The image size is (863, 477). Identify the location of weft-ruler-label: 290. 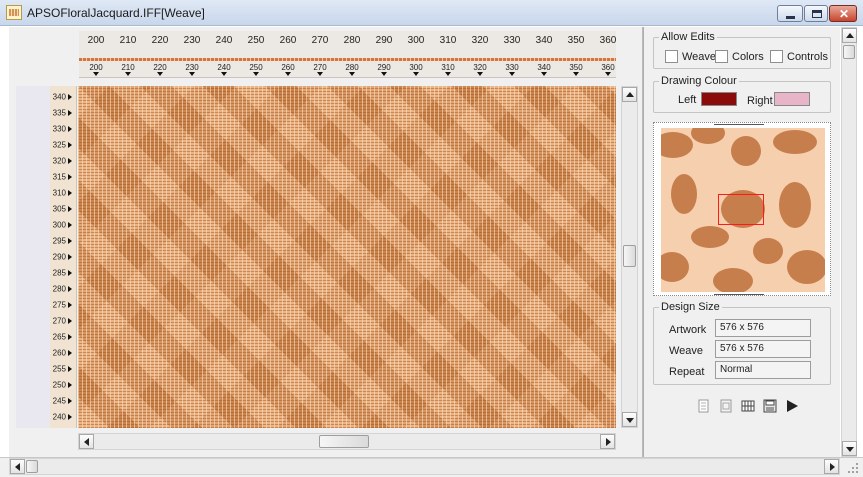
(59, 257).